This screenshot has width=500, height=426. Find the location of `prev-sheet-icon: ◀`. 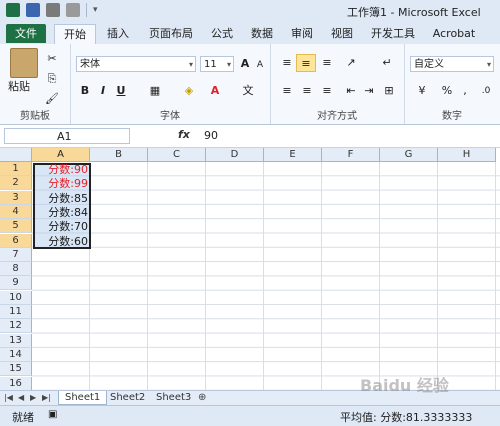

prev-sheet-icon: ◀ is located at coordinates (21, 398).